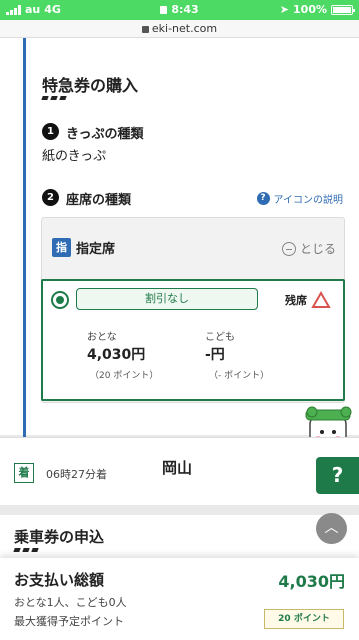  I want to click on summary-title: お支払い総額, so click(59, 580).